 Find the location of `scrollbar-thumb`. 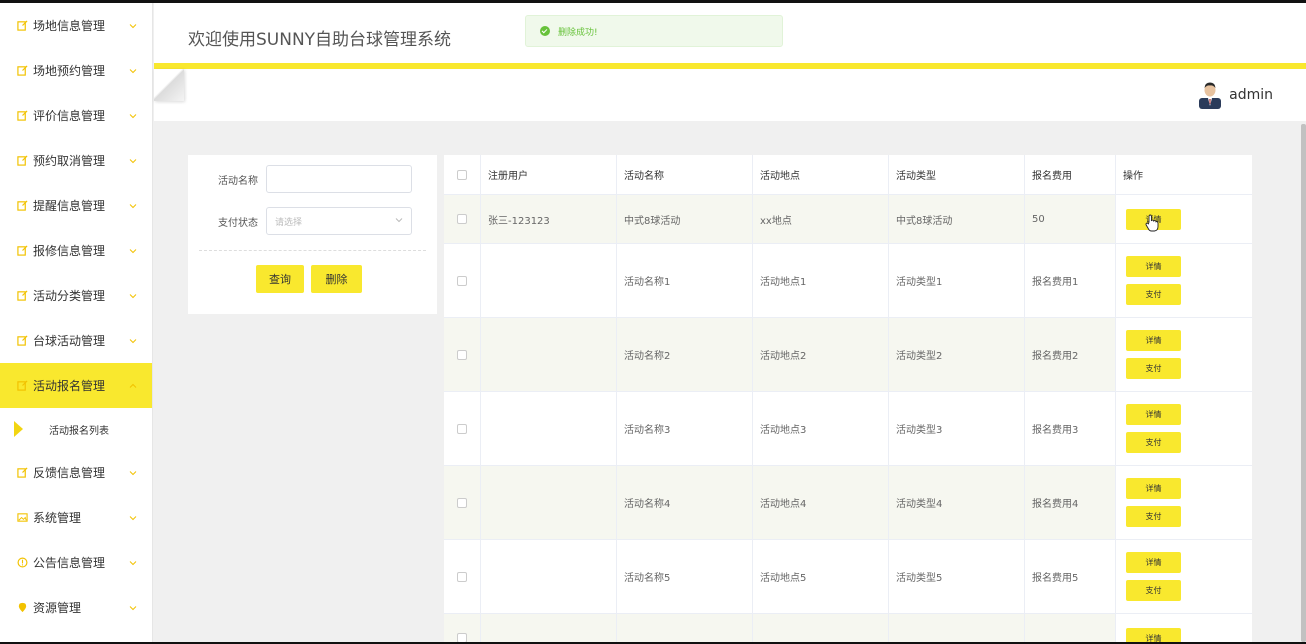

scrollbar-thumb is located at coordinates (1303, 383).